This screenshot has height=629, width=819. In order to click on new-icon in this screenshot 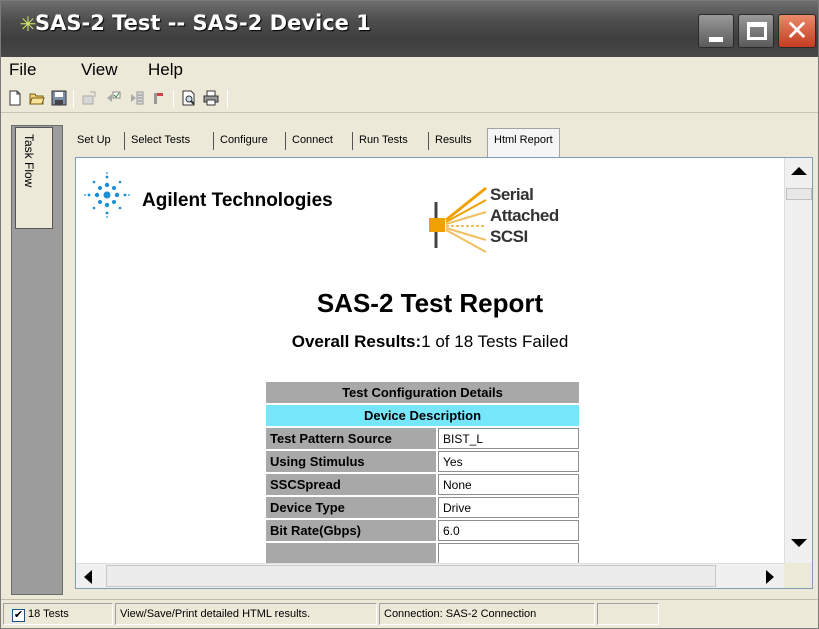, I will do `click(15, 98)`.